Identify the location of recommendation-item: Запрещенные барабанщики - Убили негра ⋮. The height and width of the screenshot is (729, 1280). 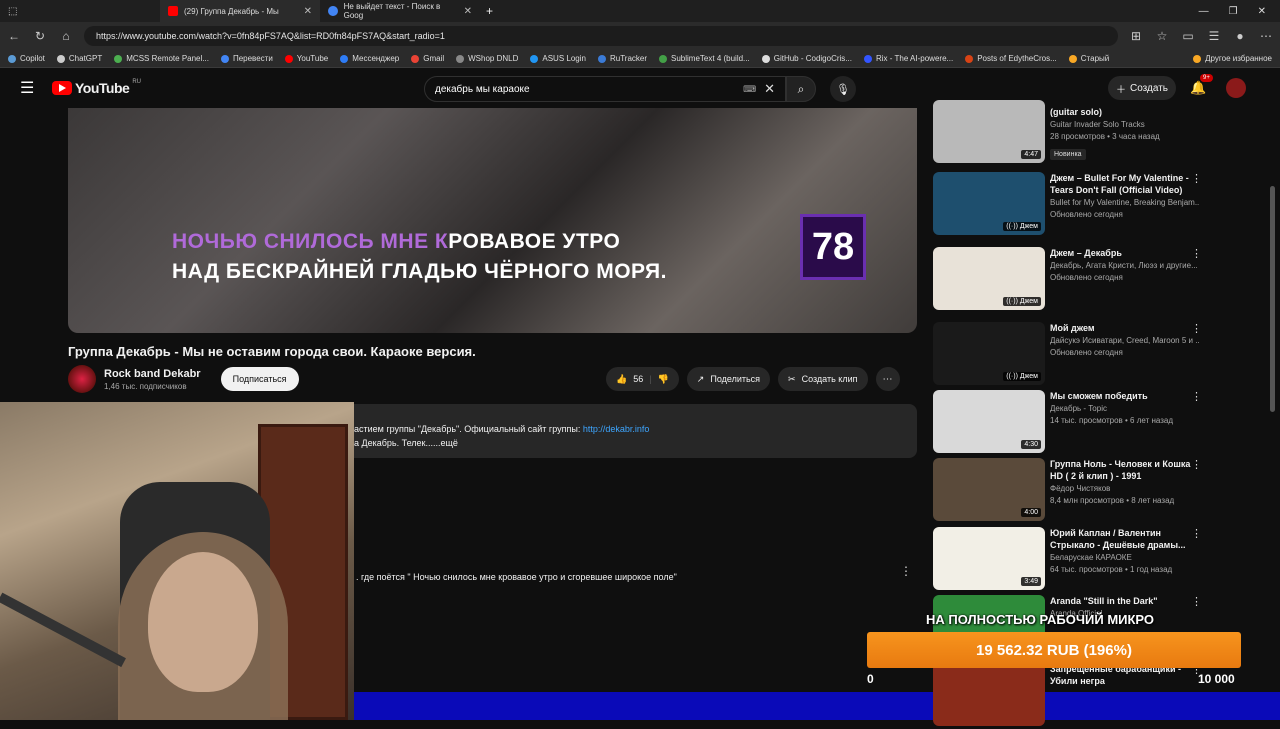
(1073, 696).